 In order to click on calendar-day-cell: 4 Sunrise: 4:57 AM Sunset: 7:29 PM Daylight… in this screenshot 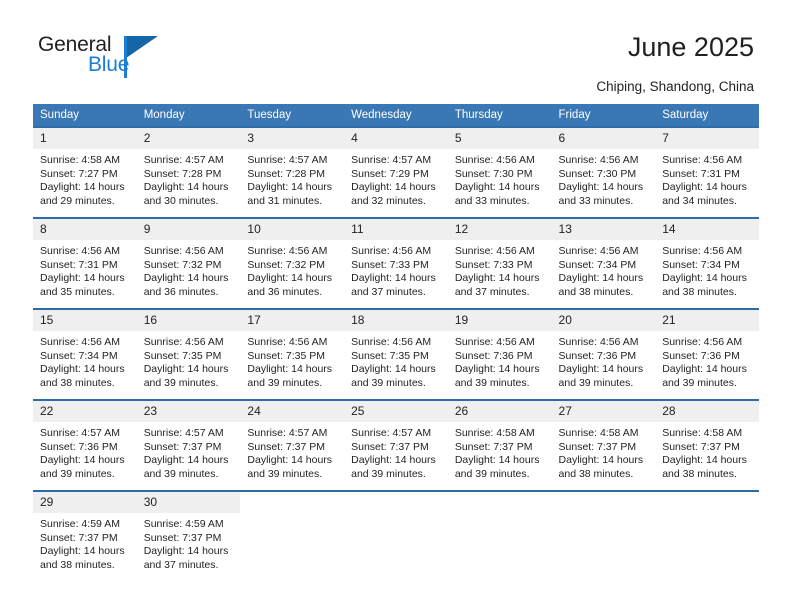, I will do `click(396, 172)`.